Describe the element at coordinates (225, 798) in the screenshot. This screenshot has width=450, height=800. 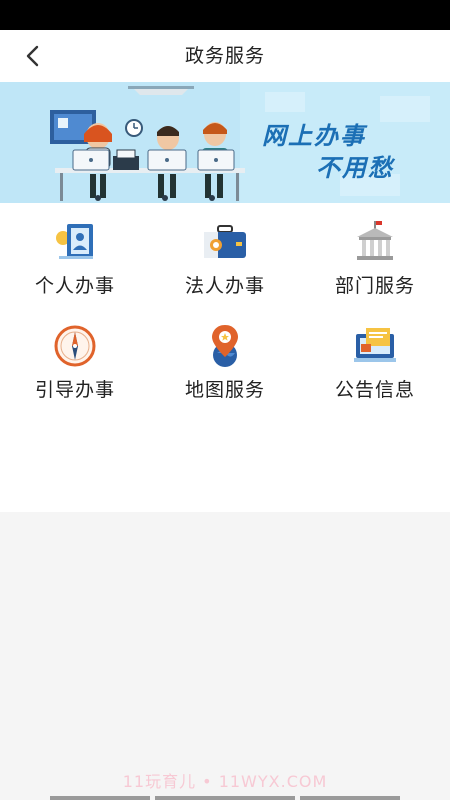
I see `bottom-indicator` at that location.